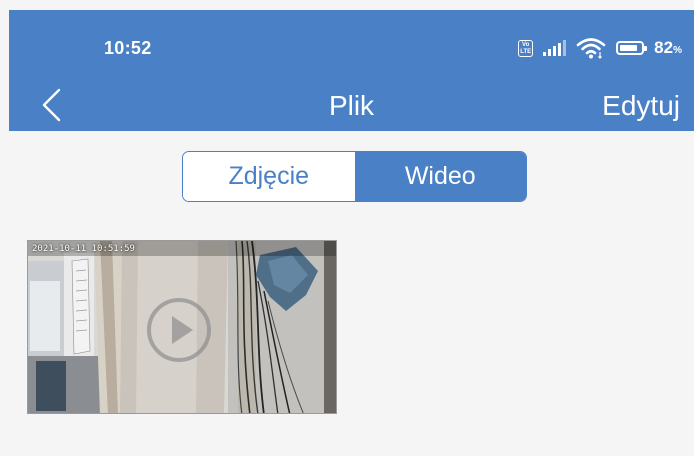  I want to click on tab-video: Wideo, so click(440, 176).